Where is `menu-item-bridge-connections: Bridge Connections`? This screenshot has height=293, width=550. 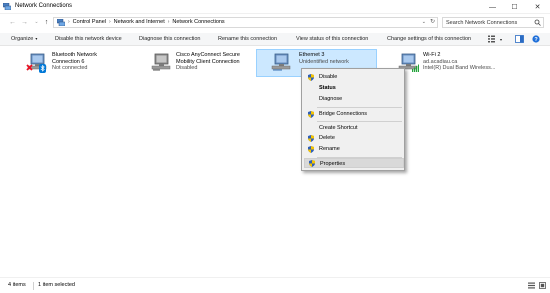 menu-item-bridge-connections: Bridge Connections is located at coordinates (354, 114).